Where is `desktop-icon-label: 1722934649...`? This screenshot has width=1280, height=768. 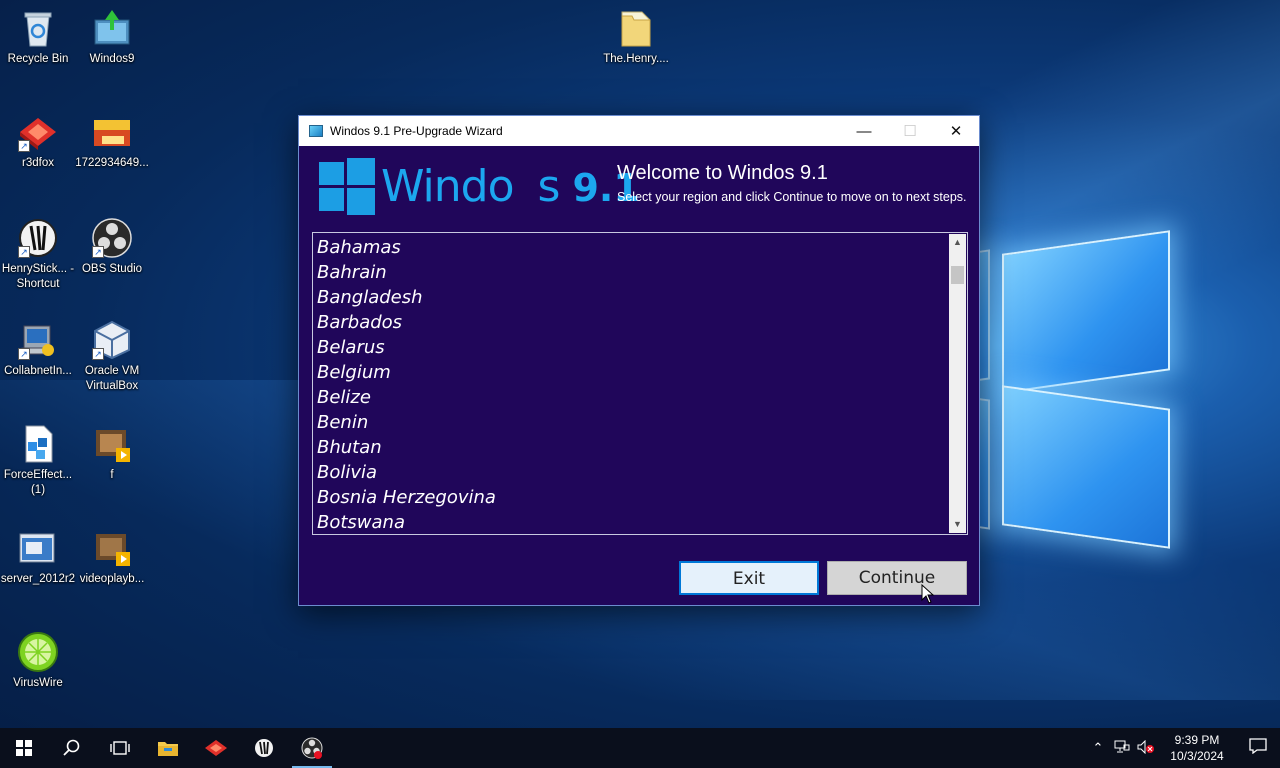 desktop-icon-label: 1722934649... is located at coordinates (112, 163).